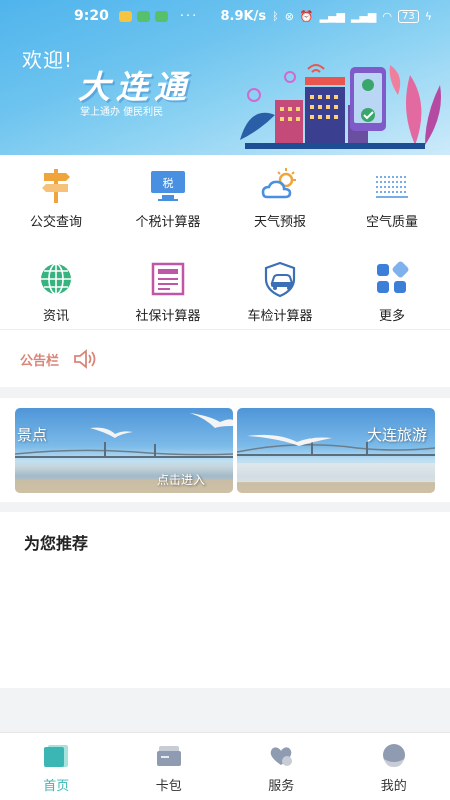 The image size is (450, 800). I want to click on more-grid-icon, so click(393, 277).